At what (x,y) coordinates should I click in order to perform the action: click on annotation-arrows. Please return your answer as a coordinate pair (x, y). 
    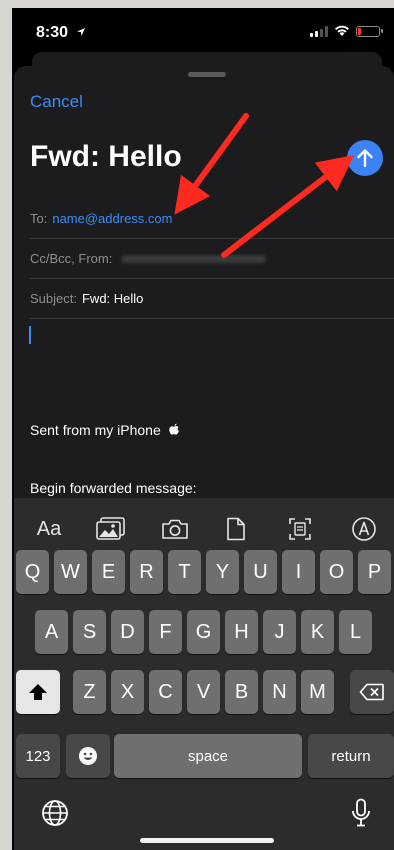
    Looking at the image, I should click on (264, 185).